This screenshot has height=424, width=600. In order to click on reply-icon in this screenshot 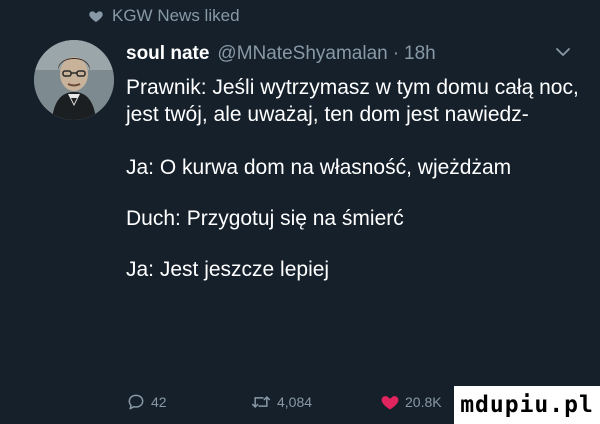, I will do `click(136, 402)`.